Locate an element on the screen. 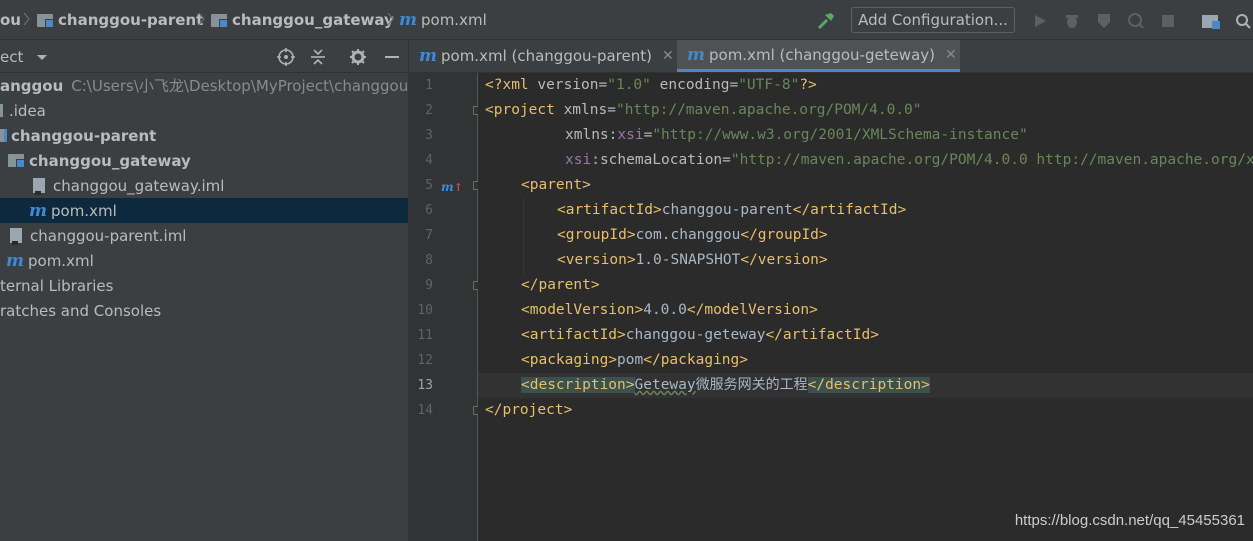 This screenshot has width=1253, height=541. code-line-5: <parent> is located at coordinates (556, 185).